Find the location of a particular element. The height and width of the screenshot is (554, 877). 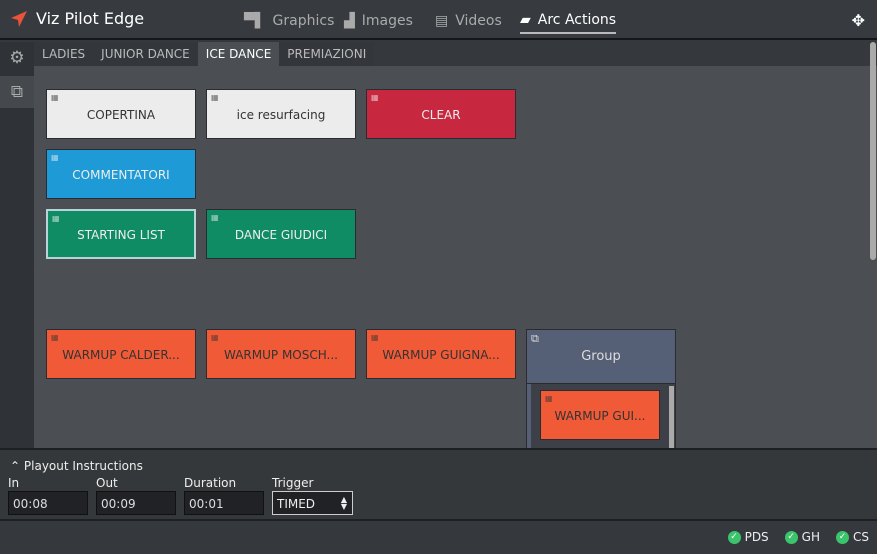

updown-icon: ▲ ▼ is located at coordinates (343, 503).